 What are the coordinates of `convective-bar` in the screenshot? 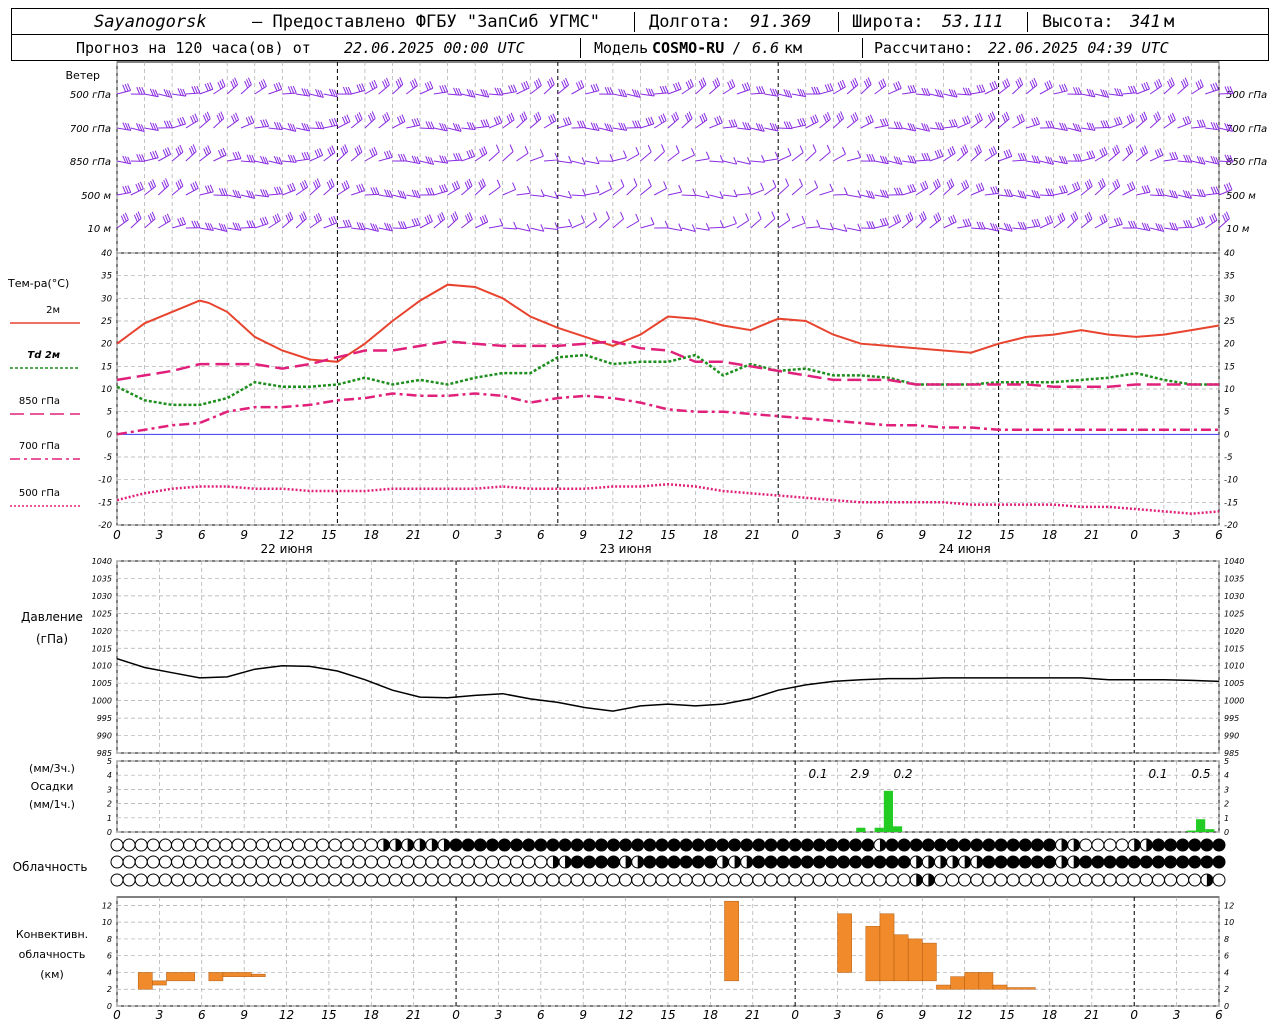 It's located at (972, 981).